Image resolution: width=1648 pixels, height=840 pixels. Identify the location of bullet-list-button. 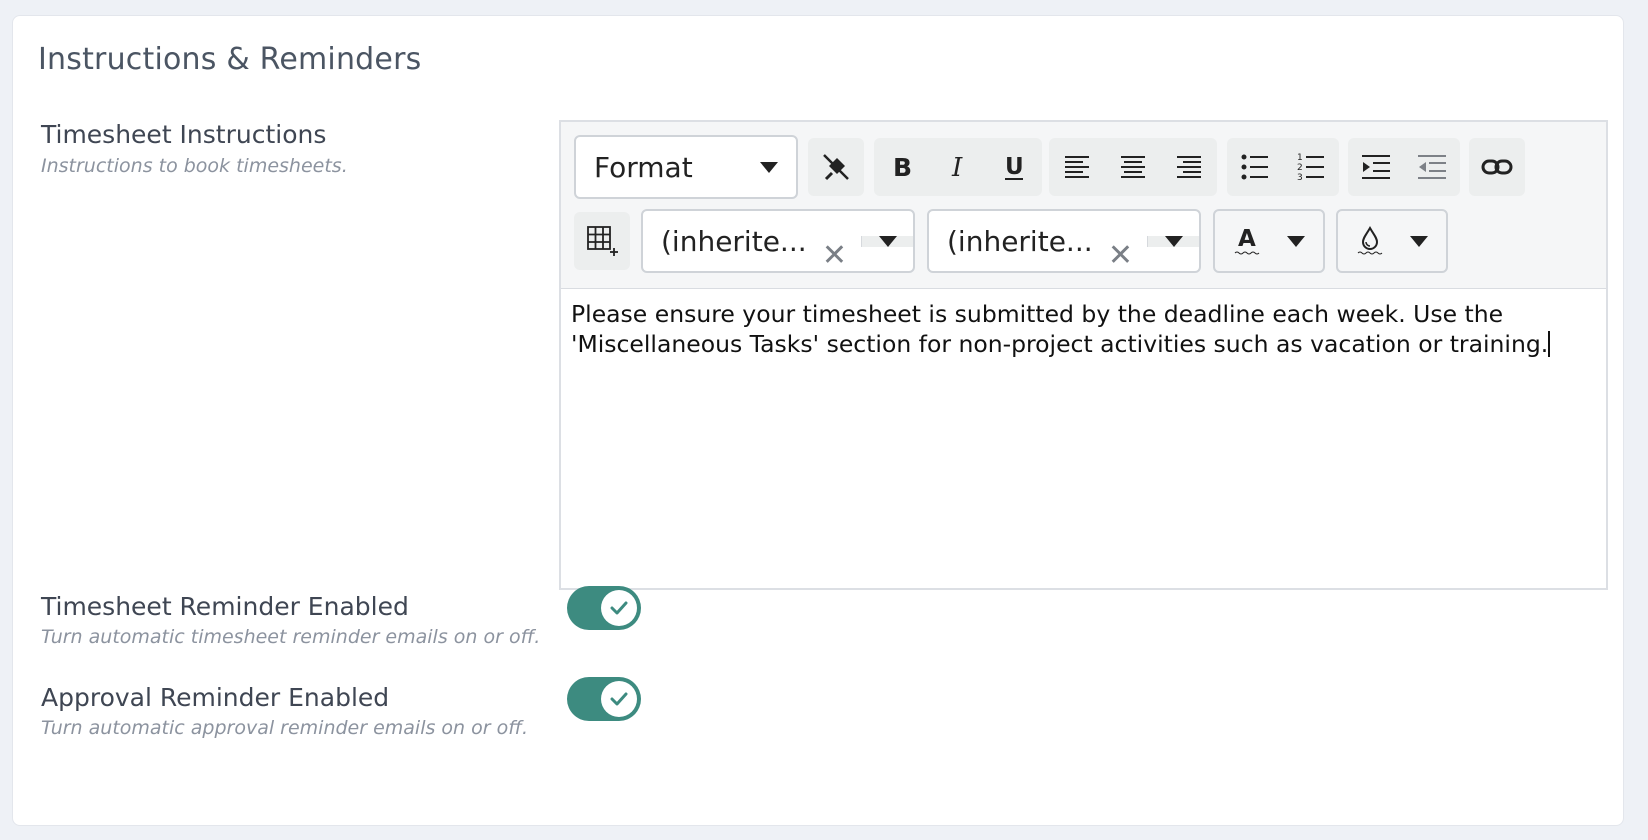
(1255, 167).